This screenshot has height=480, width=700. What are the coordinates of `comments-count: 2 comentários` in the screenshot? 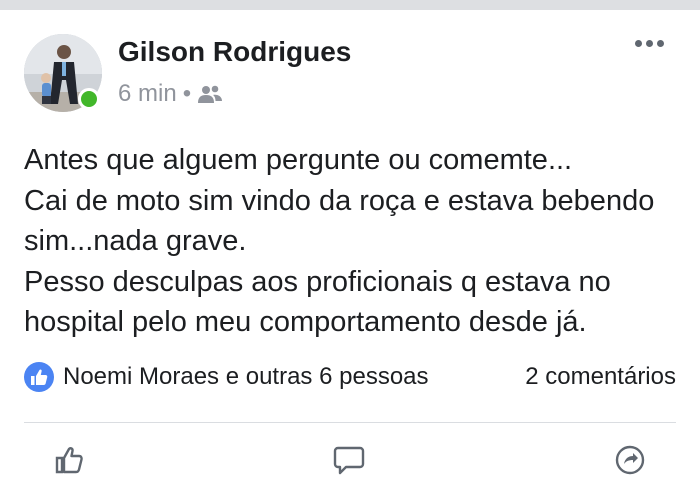 It's located at (600, 377).